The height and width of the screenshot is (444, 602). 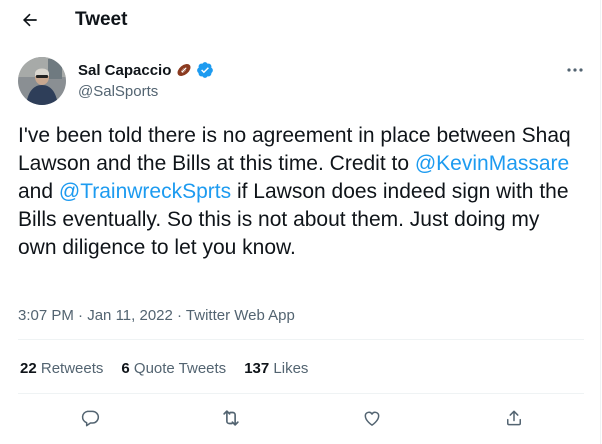 I want to click on share-icon, so click(x=514, y=418).